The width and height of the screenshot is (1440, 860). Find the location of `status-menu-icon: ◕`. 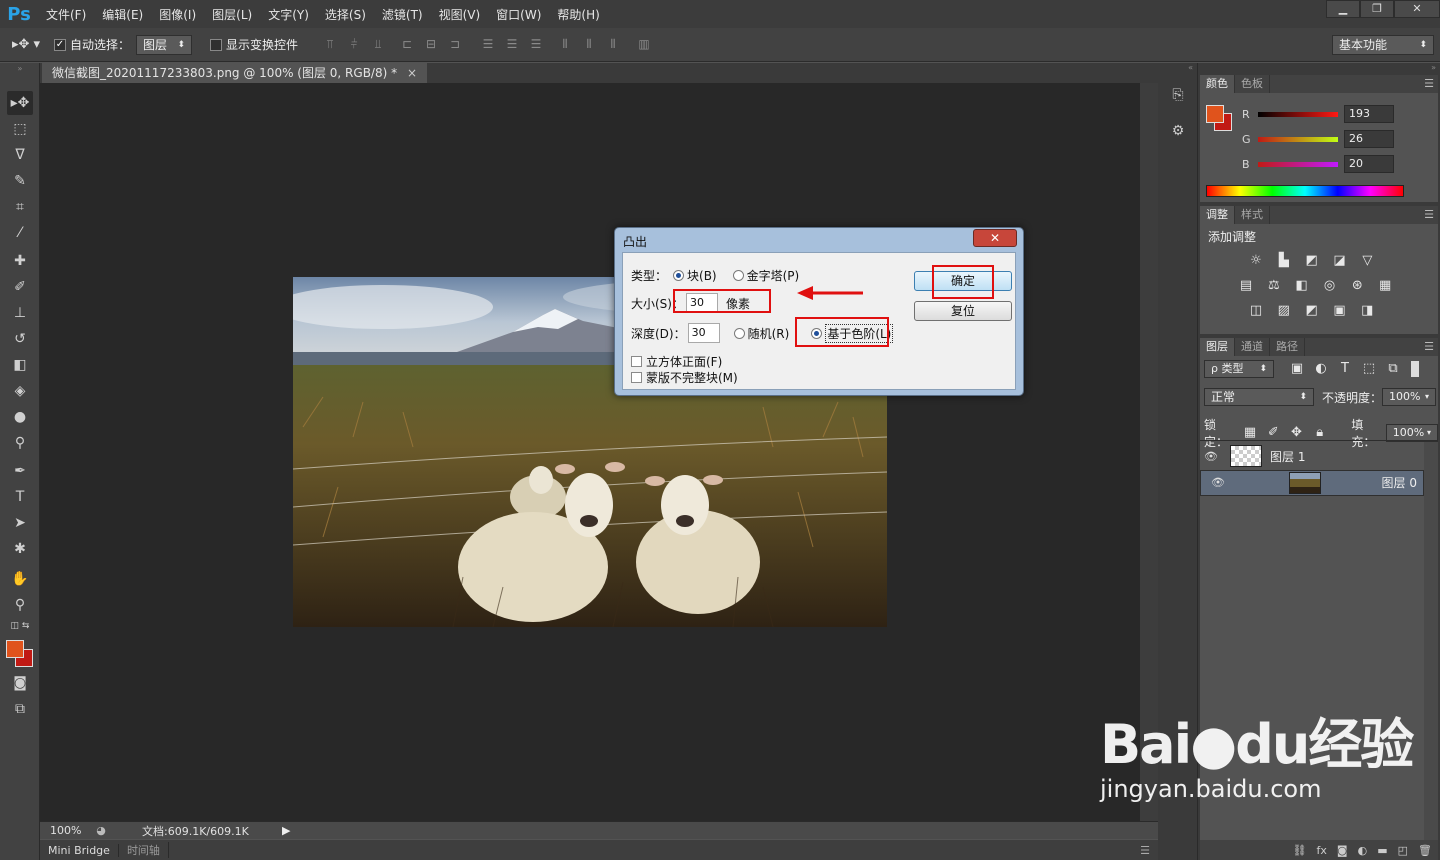

status-menu-icon: ◕ is located at coordinates (101, 830).